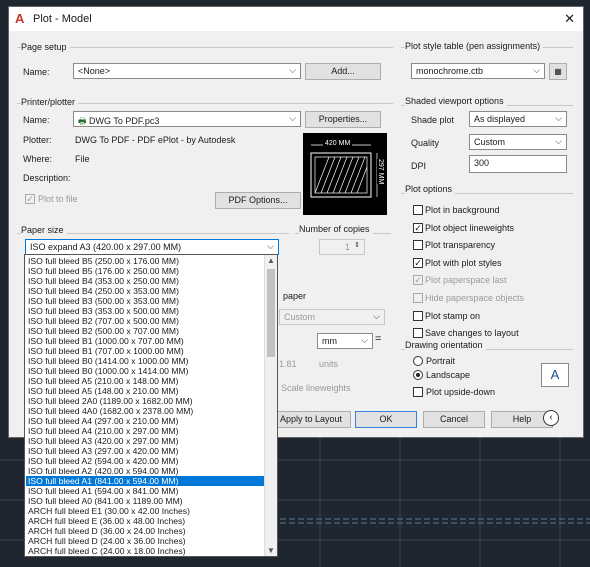 The width and height of the screenshot is (590, 567). Describe the element at coordinates (147, 261) in the screenshot. I see `paper-size-option: ISO full bleed B5 (250.00 x 176.00 MM)` at that location.